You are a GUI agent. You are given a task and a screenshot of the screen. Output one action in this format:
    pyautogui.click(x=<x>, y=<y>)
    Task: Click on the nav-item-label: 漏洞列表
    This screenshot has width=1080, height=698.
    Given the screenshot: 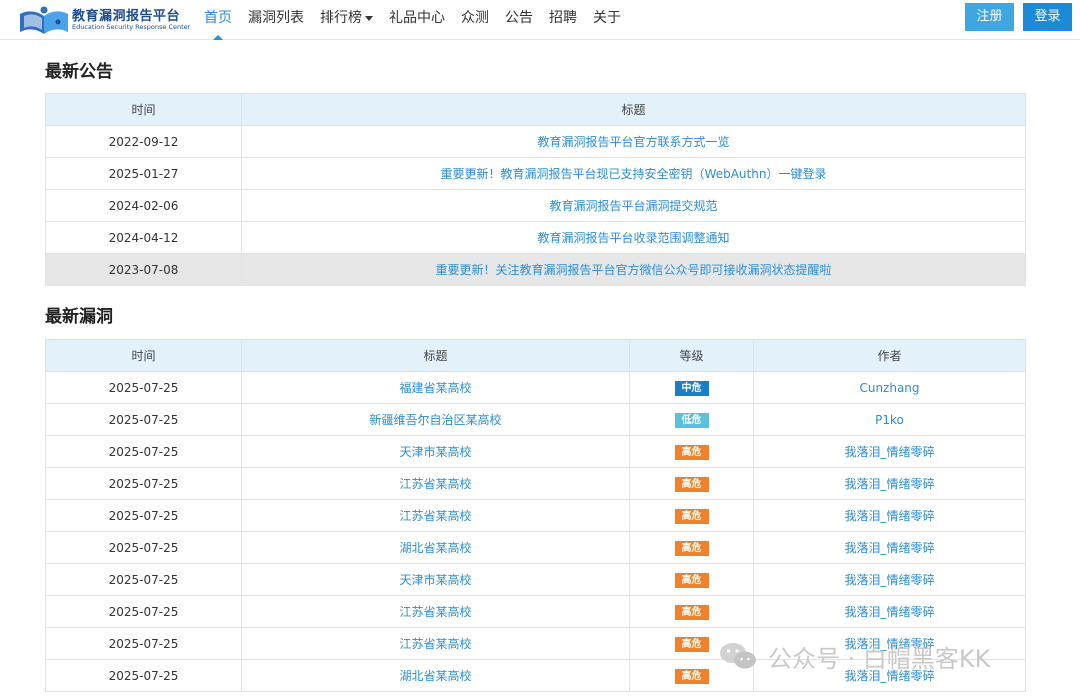 What is the action you would take?
    pyautogui.click(x=276, y=18)
    